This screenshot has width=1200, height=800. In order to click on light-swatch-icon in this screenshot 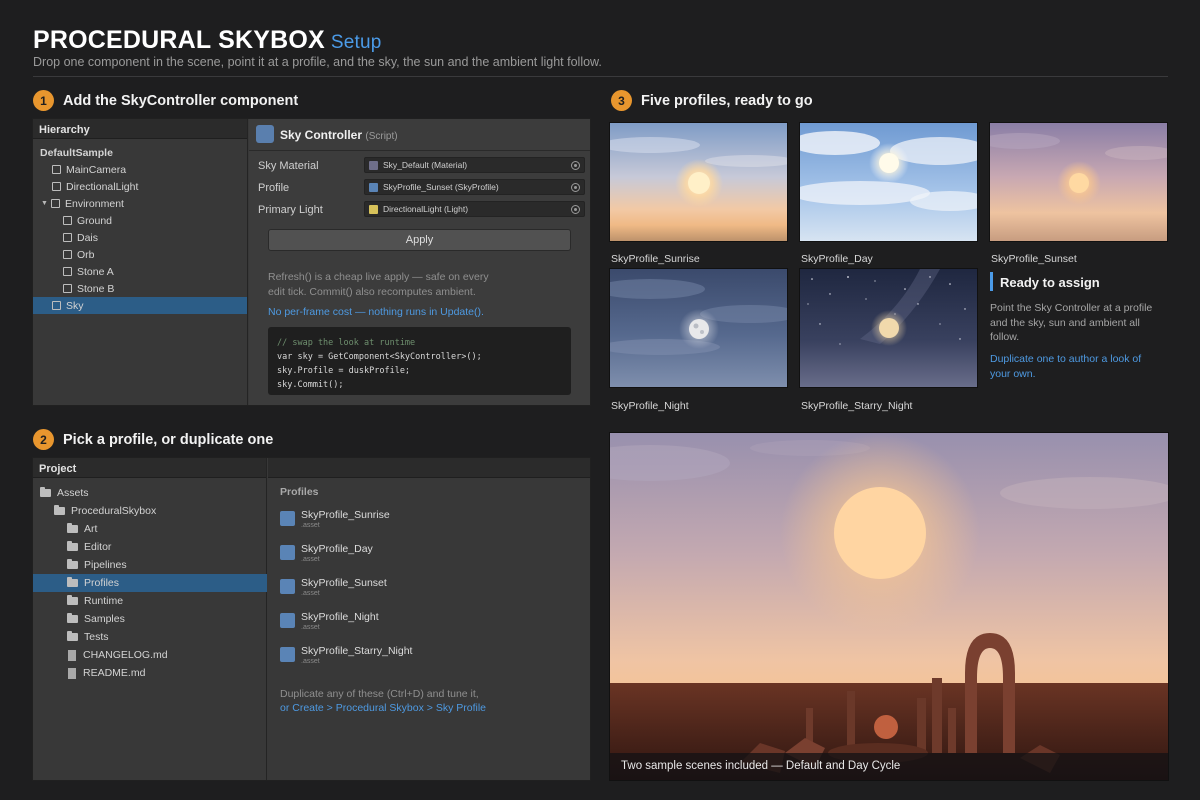, I will do `click(373, 209)`.